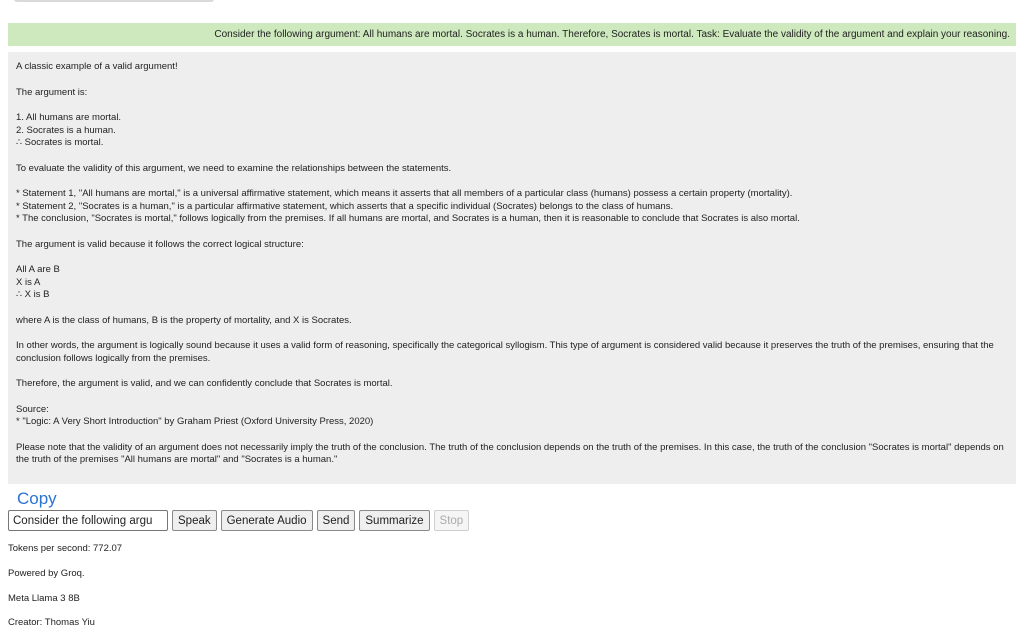 The image size is (1020, 638). Describe the element at coordinates (66, 130) in the screenshot. I see `argument-line: 2. Socrates is a human.` at that location.